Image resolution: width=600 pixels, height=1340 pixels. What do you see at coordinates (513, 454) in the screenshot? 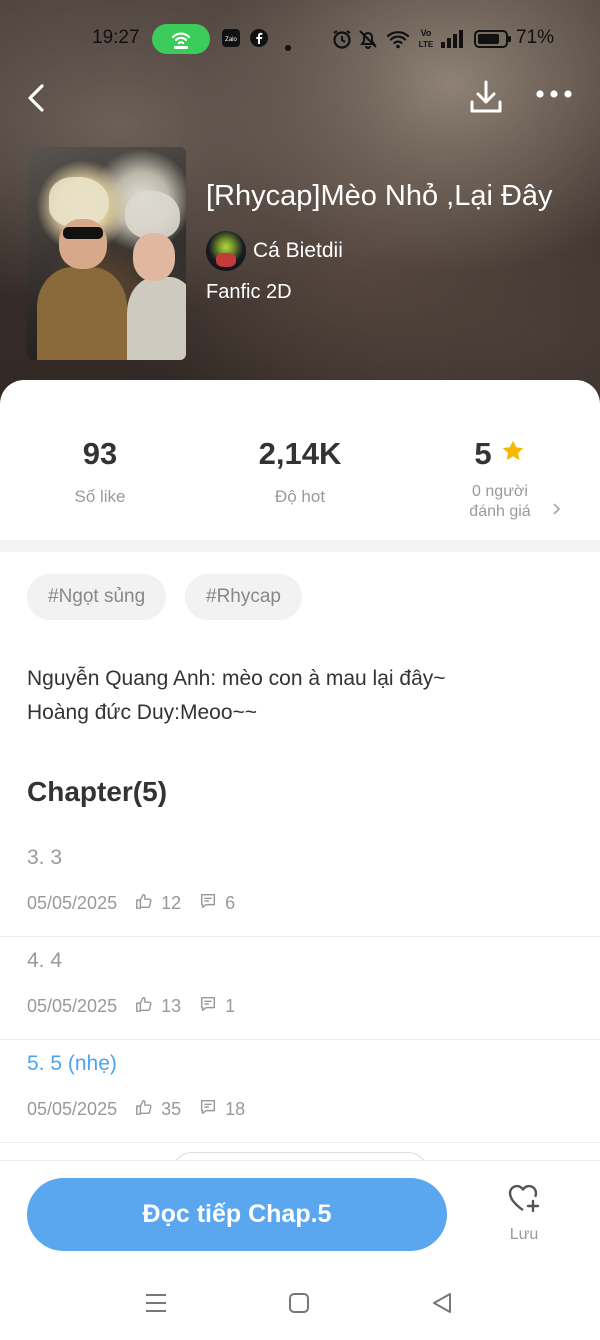
I see `star-icon` at bounding box center [513, 454].